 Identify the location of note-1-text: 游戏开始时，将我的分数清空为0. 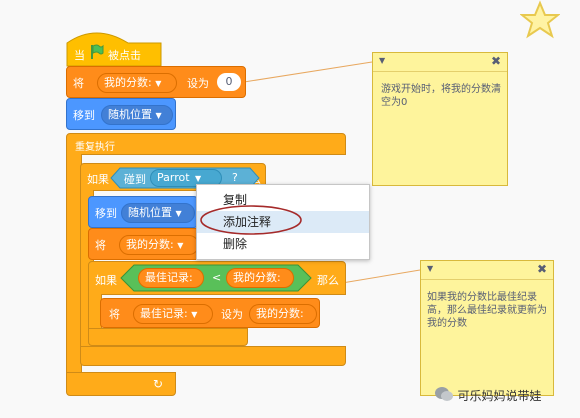
(441, 96).